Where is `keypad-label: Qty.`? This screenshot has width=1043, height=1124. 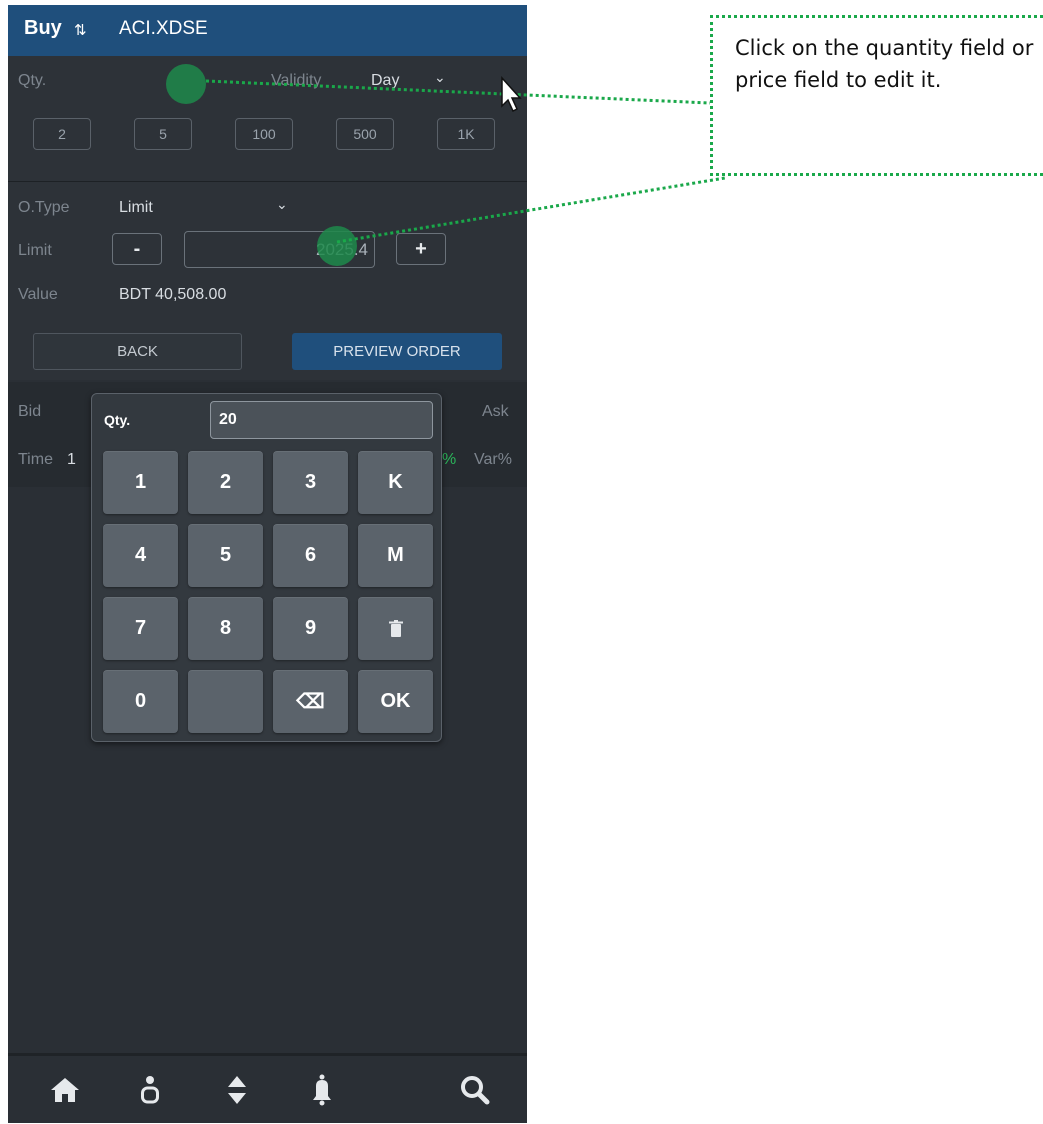 keypad-label: Qty. is located at coordinates (117, 420).